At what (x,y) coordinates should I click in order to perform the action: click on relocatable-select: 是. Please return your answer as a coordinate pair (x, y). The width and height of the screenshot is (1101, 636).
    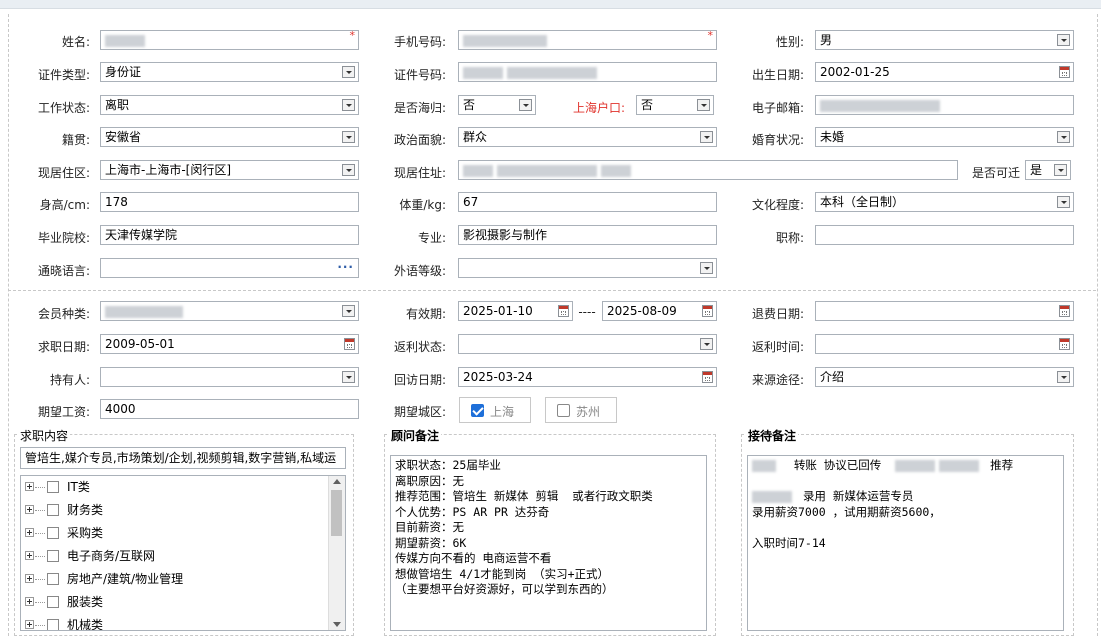
    Looking at the image, I should click on (1048, 170).